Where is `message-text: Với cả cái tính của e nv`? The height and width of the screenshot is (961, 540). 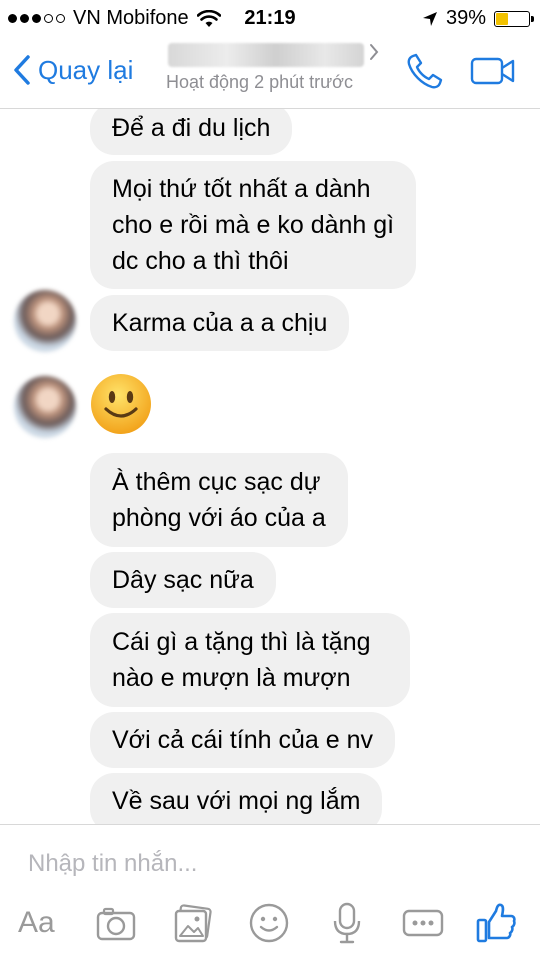 message-text: Với cả cái tính của e nv is located at coordinates (242, 740).